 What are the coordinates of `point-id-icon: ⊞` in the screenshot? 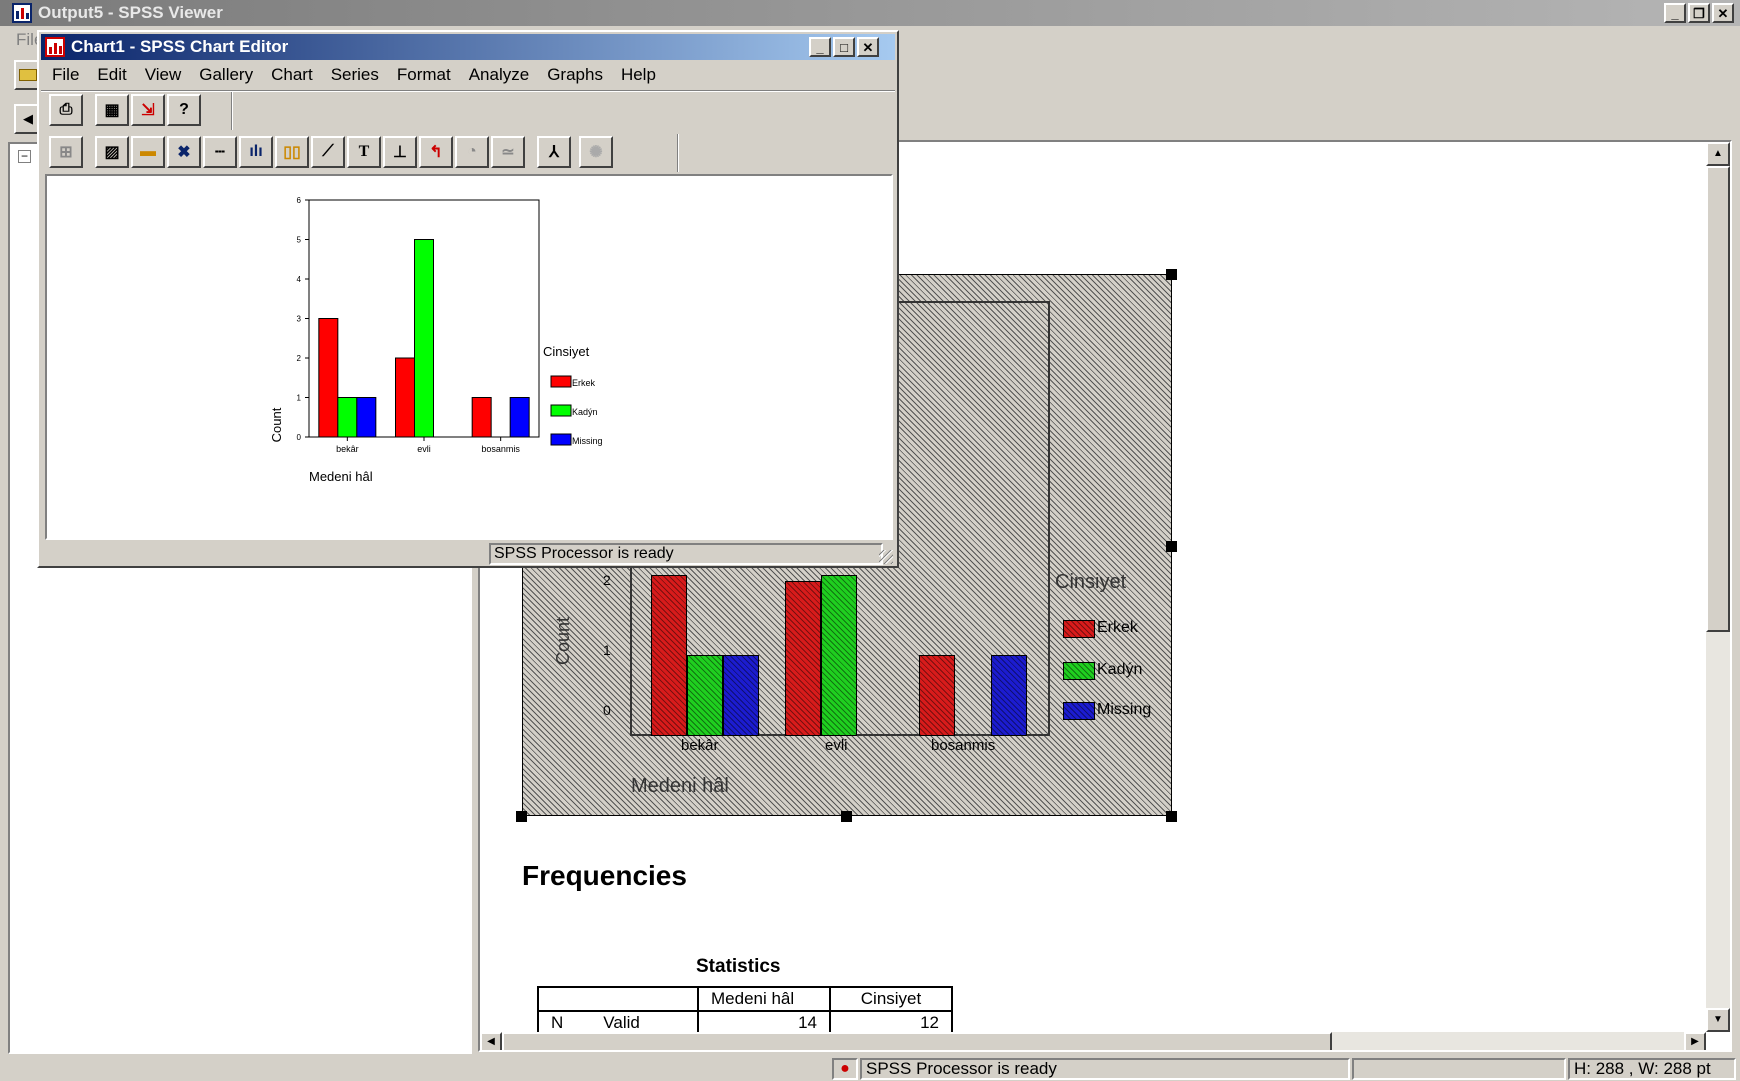 It's located at (66, 152).